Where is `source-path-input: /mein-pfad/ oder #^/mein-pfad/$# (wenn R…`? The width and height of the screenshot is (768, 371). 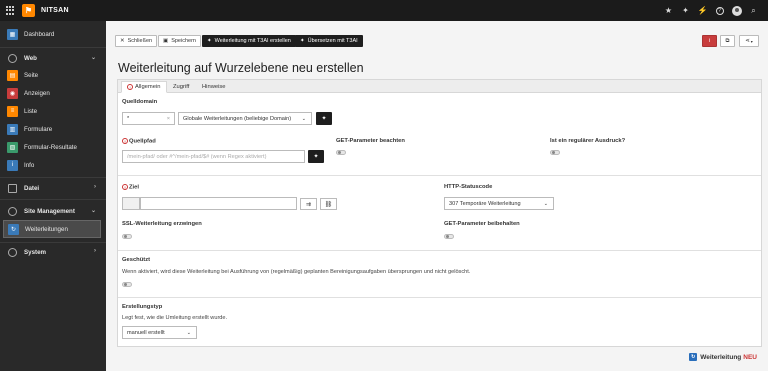
source-path-input: /mein-pfad/ oder #^/mein-pfad/$# (wenn R… is located at coordinates (213, 156).